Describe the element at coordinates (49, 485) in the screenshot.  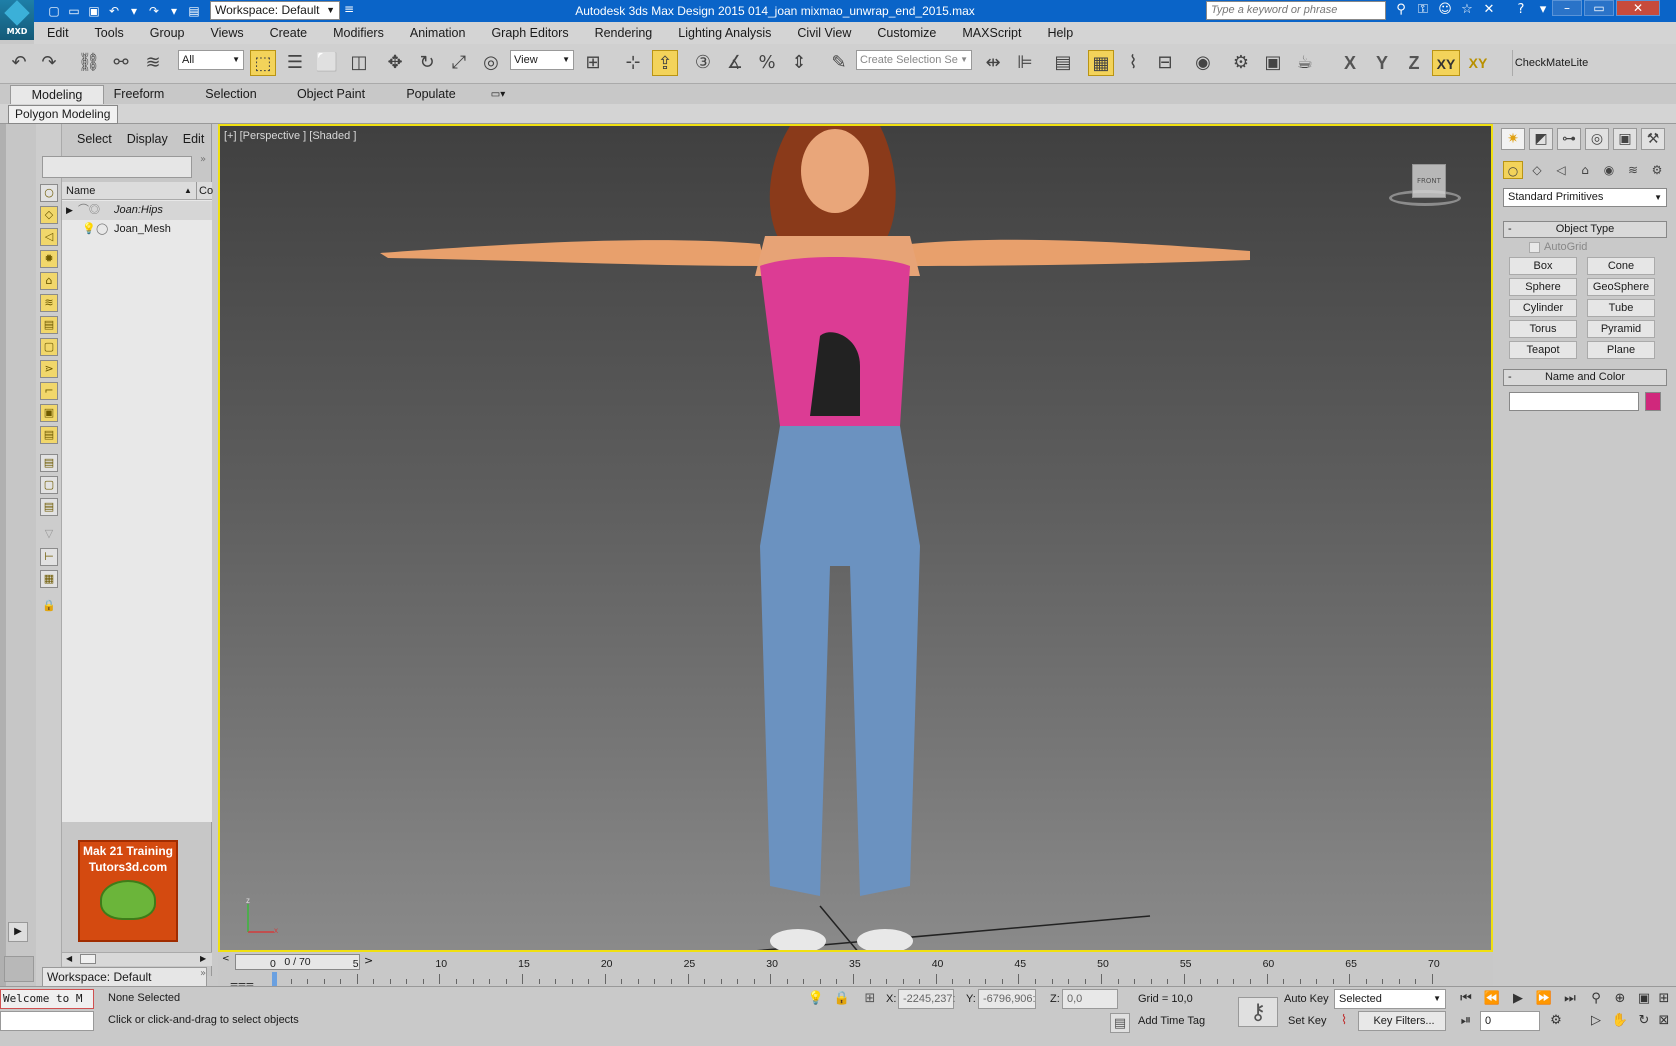
I see `display-none-list-icon: ▢` at that location.